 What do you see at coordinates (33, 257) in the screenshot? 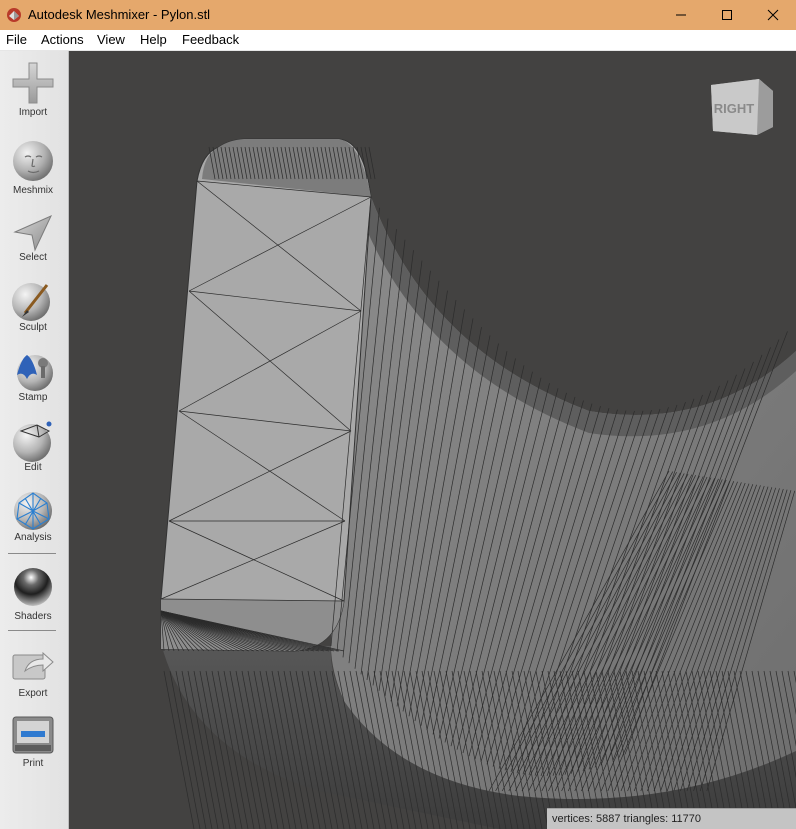
I see `select-label: Select` at bounding box center [33, 257].